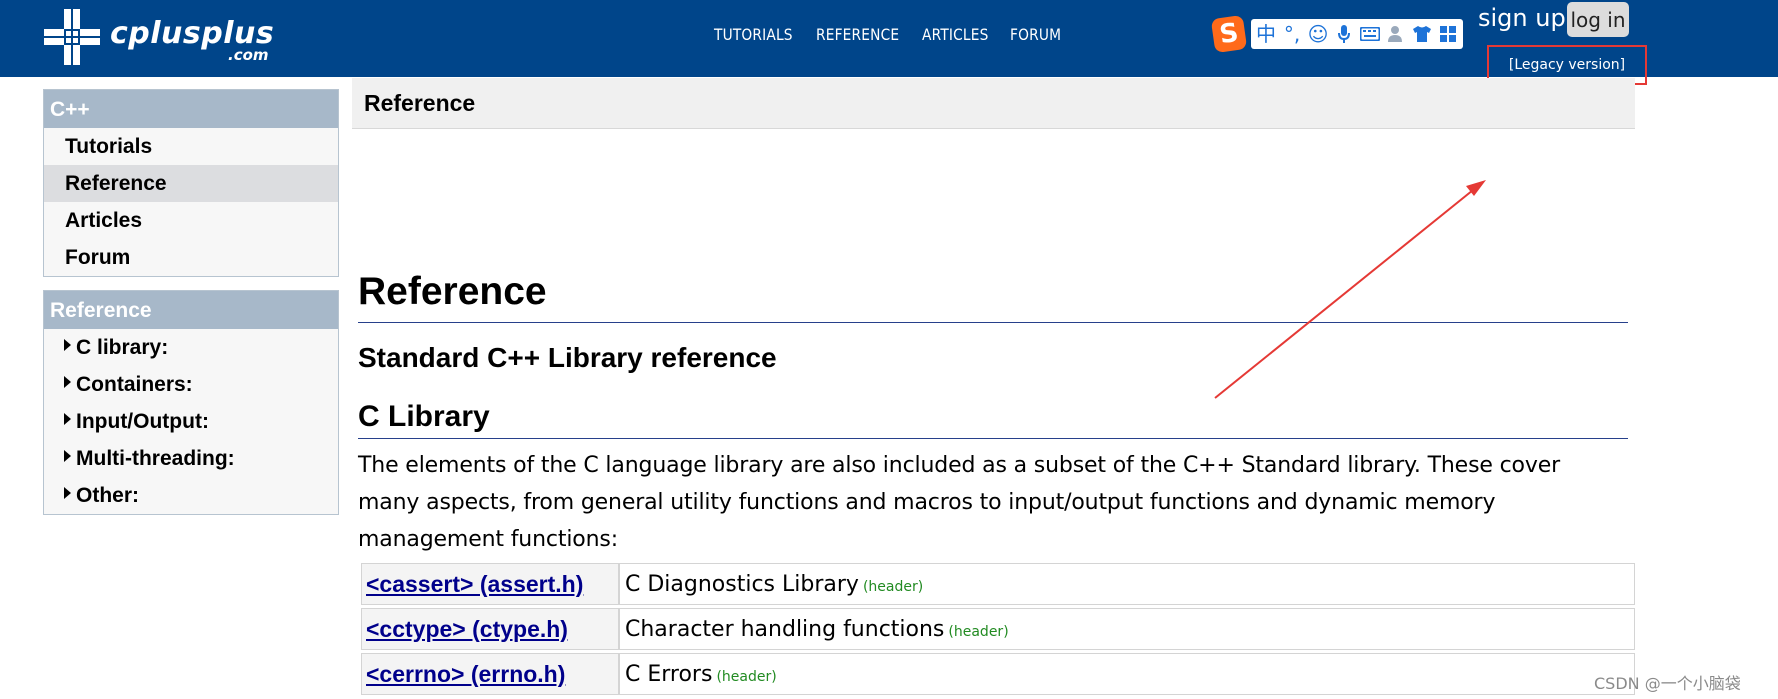 Image resolution: width=1778 pixels, height=699 pixels. Describe the element at coordinates (993, 322) in the screenshot. I see `title-divider` at that location.